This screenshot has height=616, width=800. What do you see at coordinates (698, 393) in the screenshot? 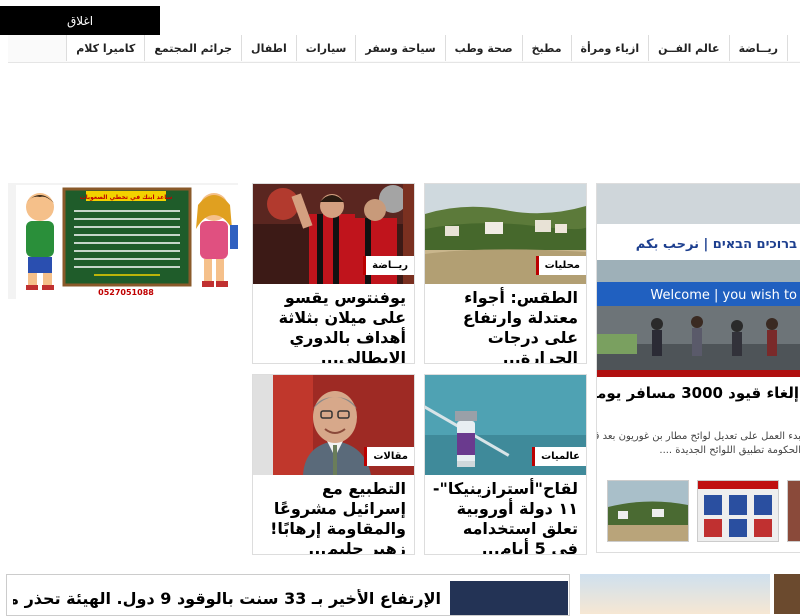
I see `featured-title: إلغاء قيود 3000 مسافر يوميًا` at bounding box center [698, 393].